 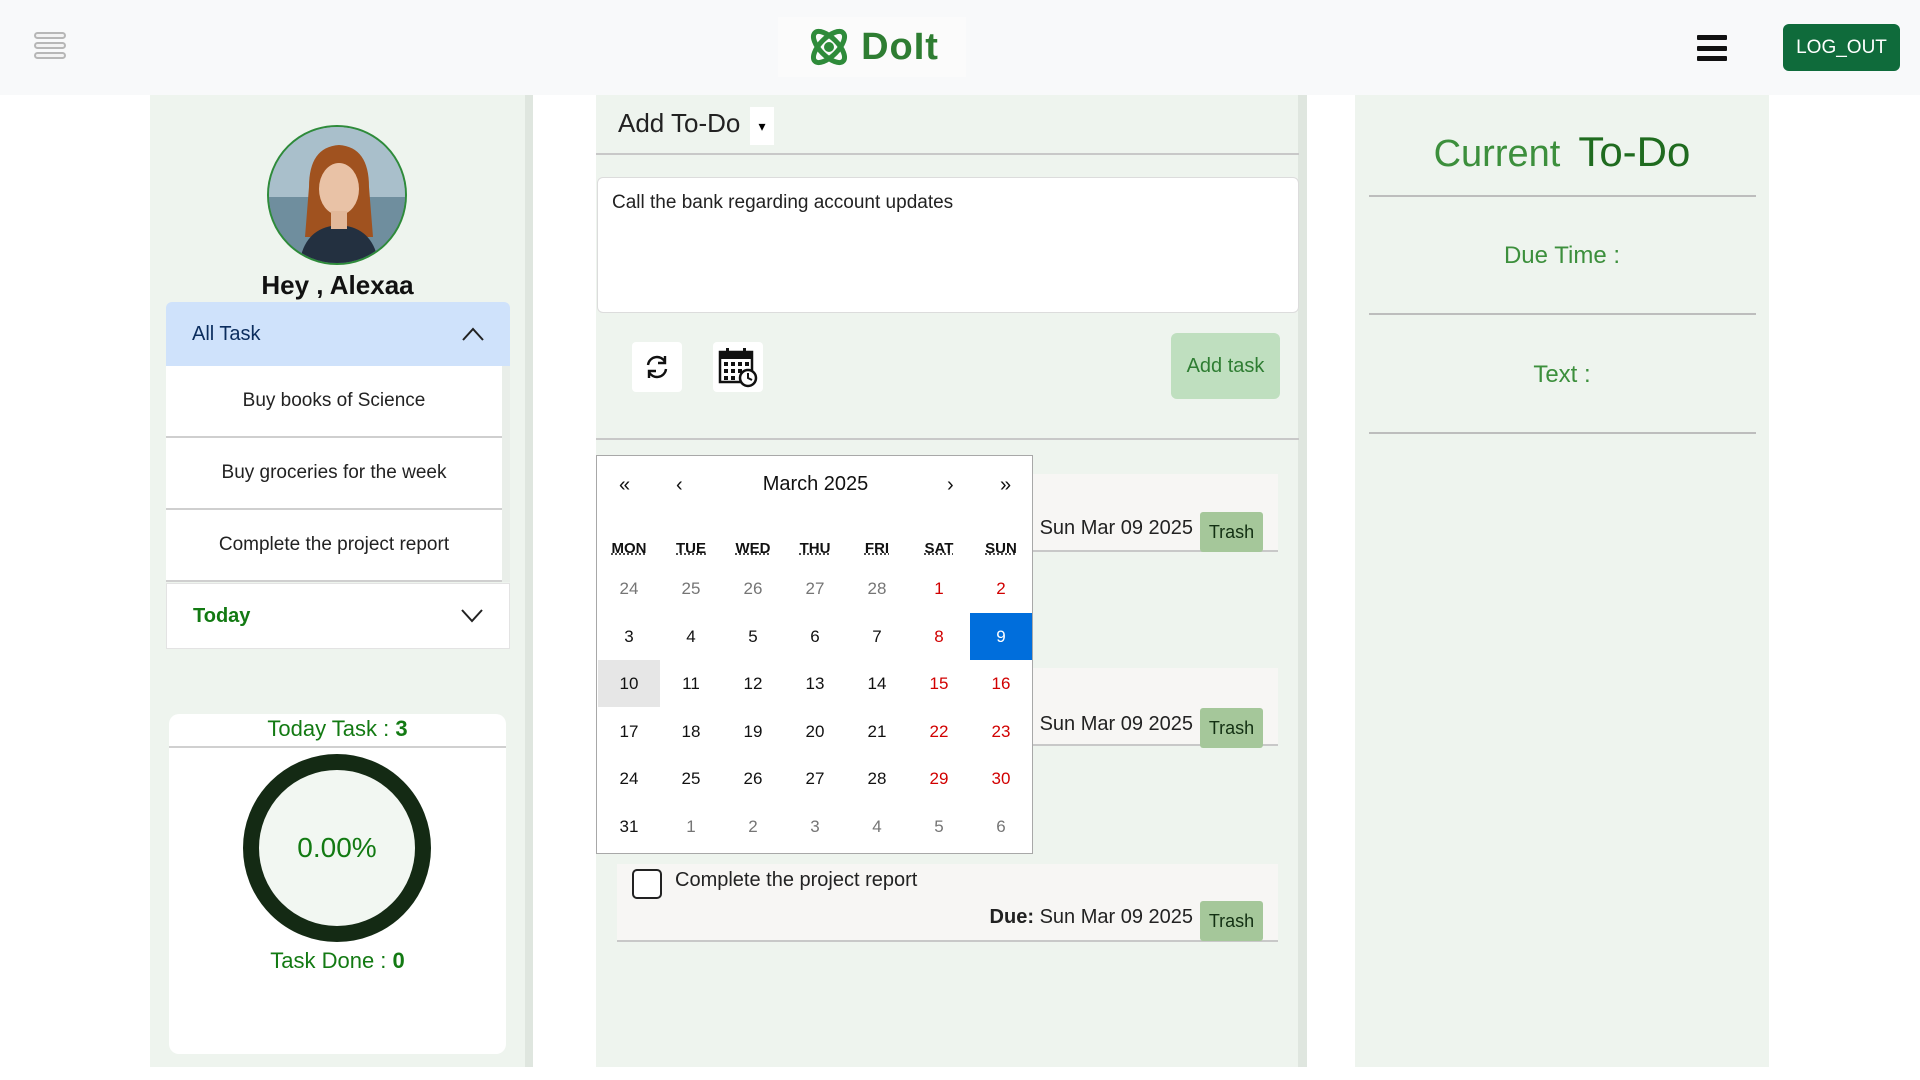 I want to click on menu-icon, so click(x=1712, y=48).